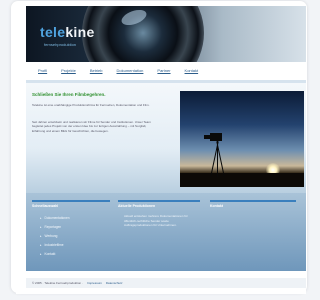 The height and width of the screenshot is (300, 320). What do you see at coordinates (114, 283) in the screenshot?
I see `privacy-link: Datenschutz` at bounding box center [114, 283].